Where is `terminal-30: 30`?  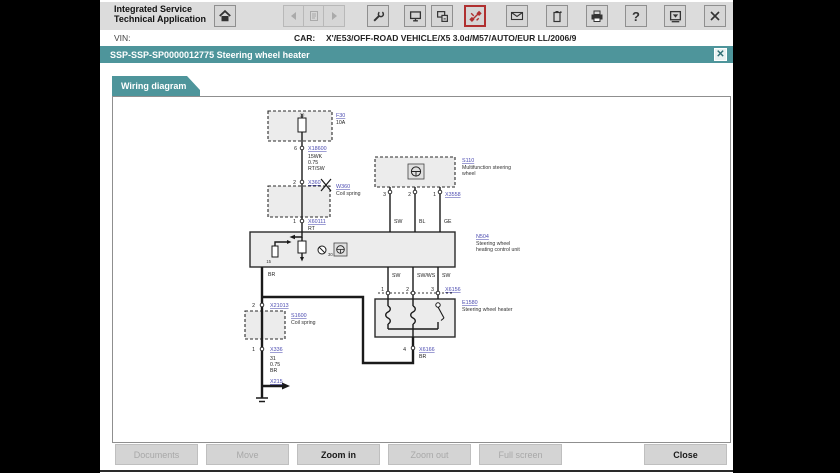
terminal-30: 30 is located at coordinates (330, 254).